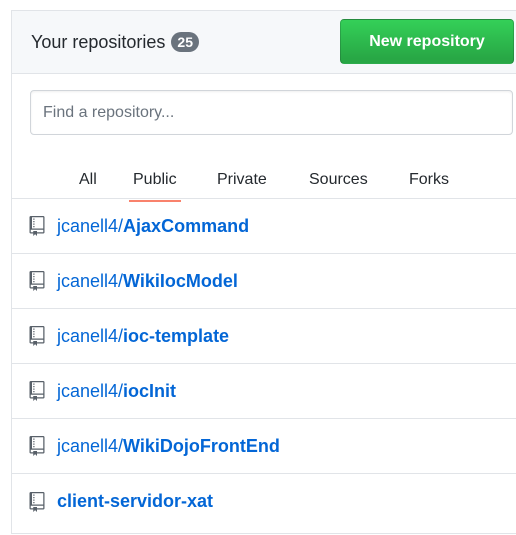 Image resolution: width=516 pixels, height=535 pixels. What do you see at coordinates (427, 41) in the screenshot?
I see `new-repository-button: New repository` at bounding box center [427, 41].